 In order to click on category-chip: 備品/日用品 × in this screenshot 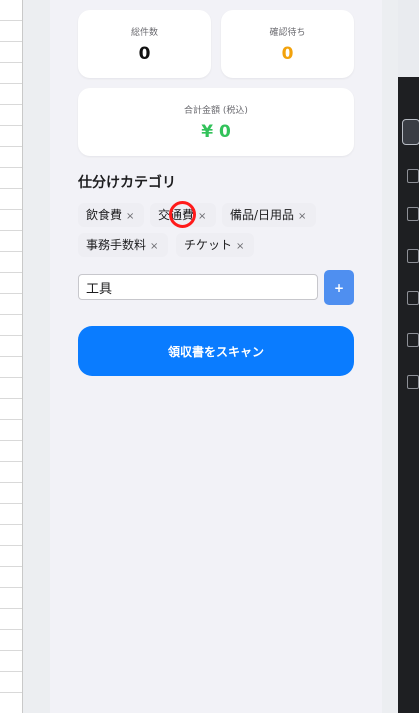, I will do `click(269, 215)`.